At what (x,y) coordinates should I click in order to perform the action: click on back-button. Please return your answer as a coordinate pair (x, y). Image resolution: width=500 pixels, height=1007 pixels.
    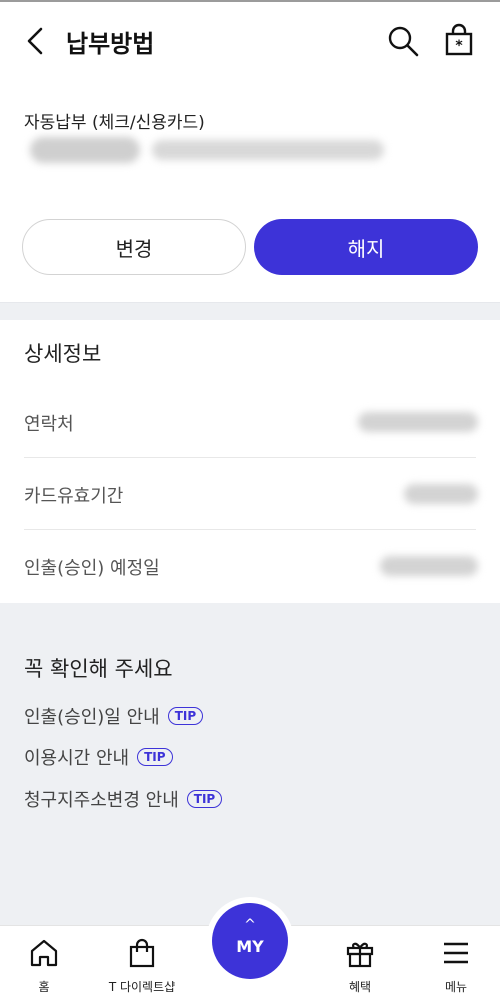
    Looking at the image, I should click on (36, 41).